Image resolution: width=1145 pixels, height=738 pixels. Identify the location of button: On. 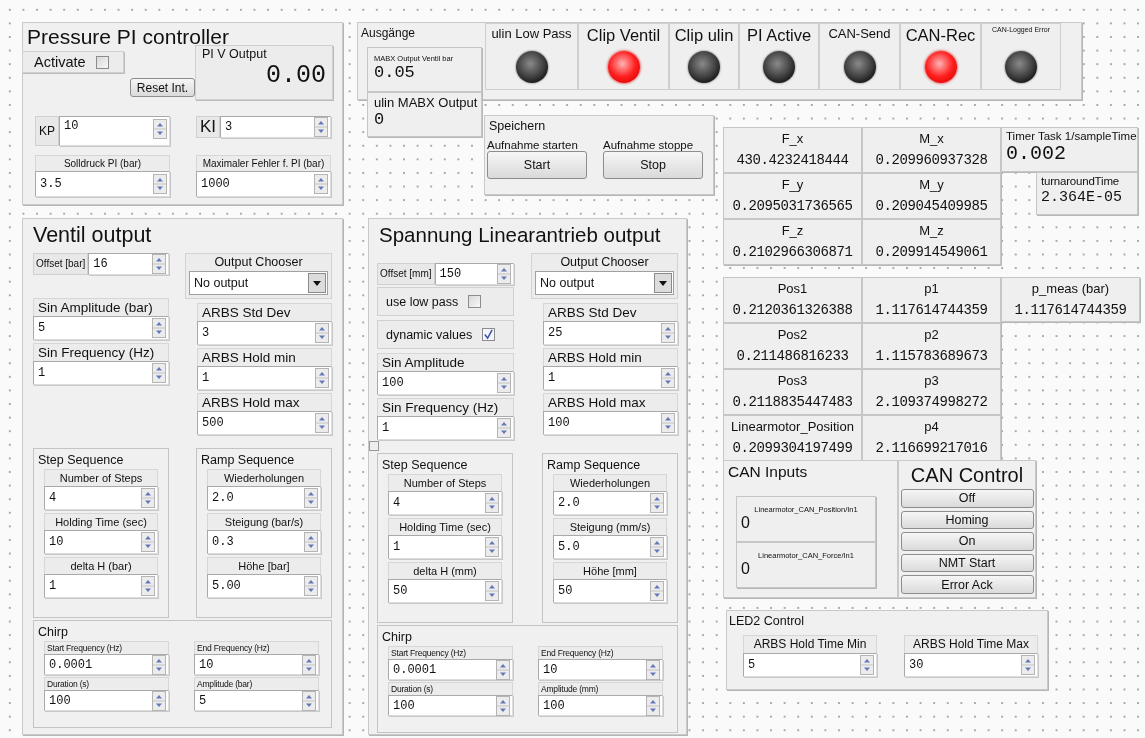
(967, 541).